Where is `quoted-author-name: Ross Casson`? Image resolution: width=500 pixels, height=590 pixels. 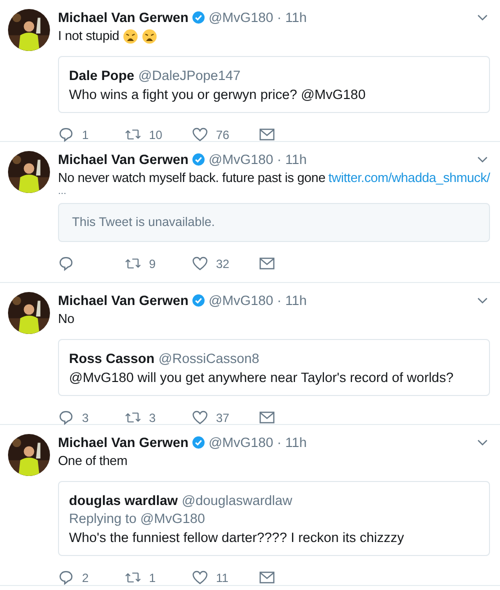
quoted-author-name: Ross Casson is located at coordinates (112, 358).